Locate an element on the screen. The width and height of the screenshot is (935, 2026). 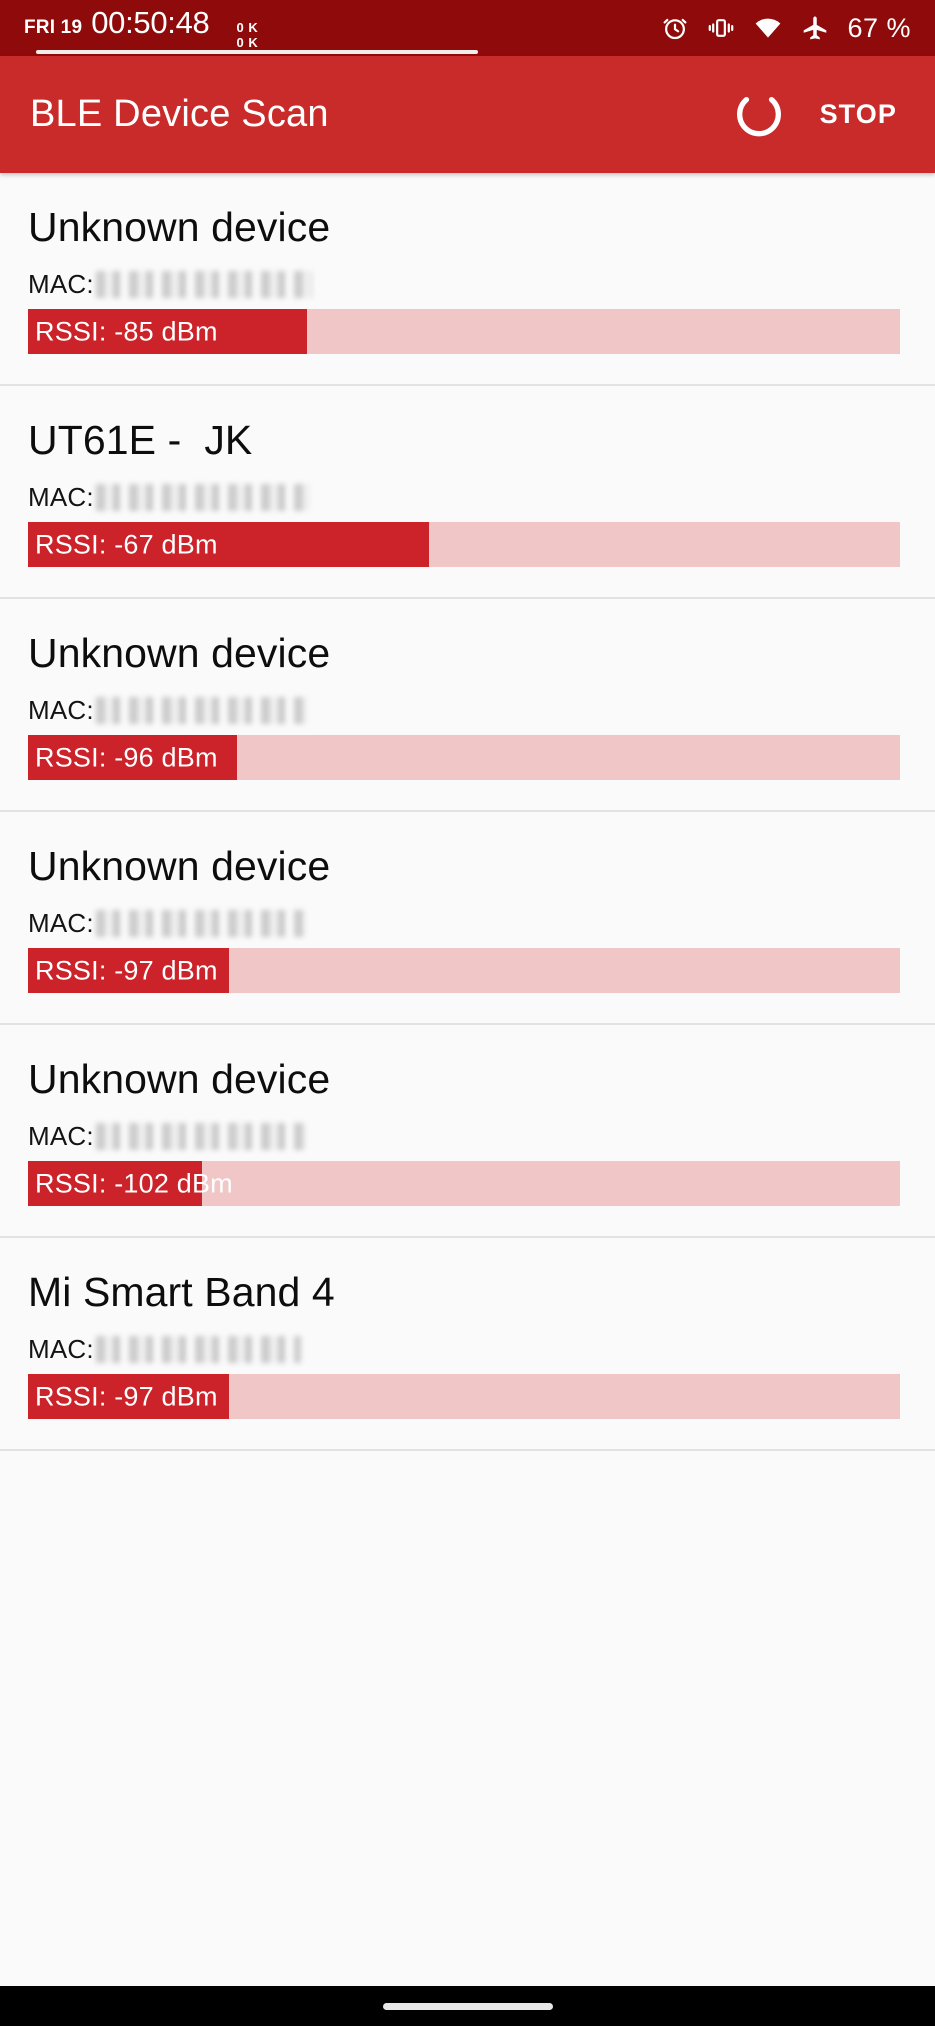
status-clock: 00:50:48 is located at coordinates (150, 23).